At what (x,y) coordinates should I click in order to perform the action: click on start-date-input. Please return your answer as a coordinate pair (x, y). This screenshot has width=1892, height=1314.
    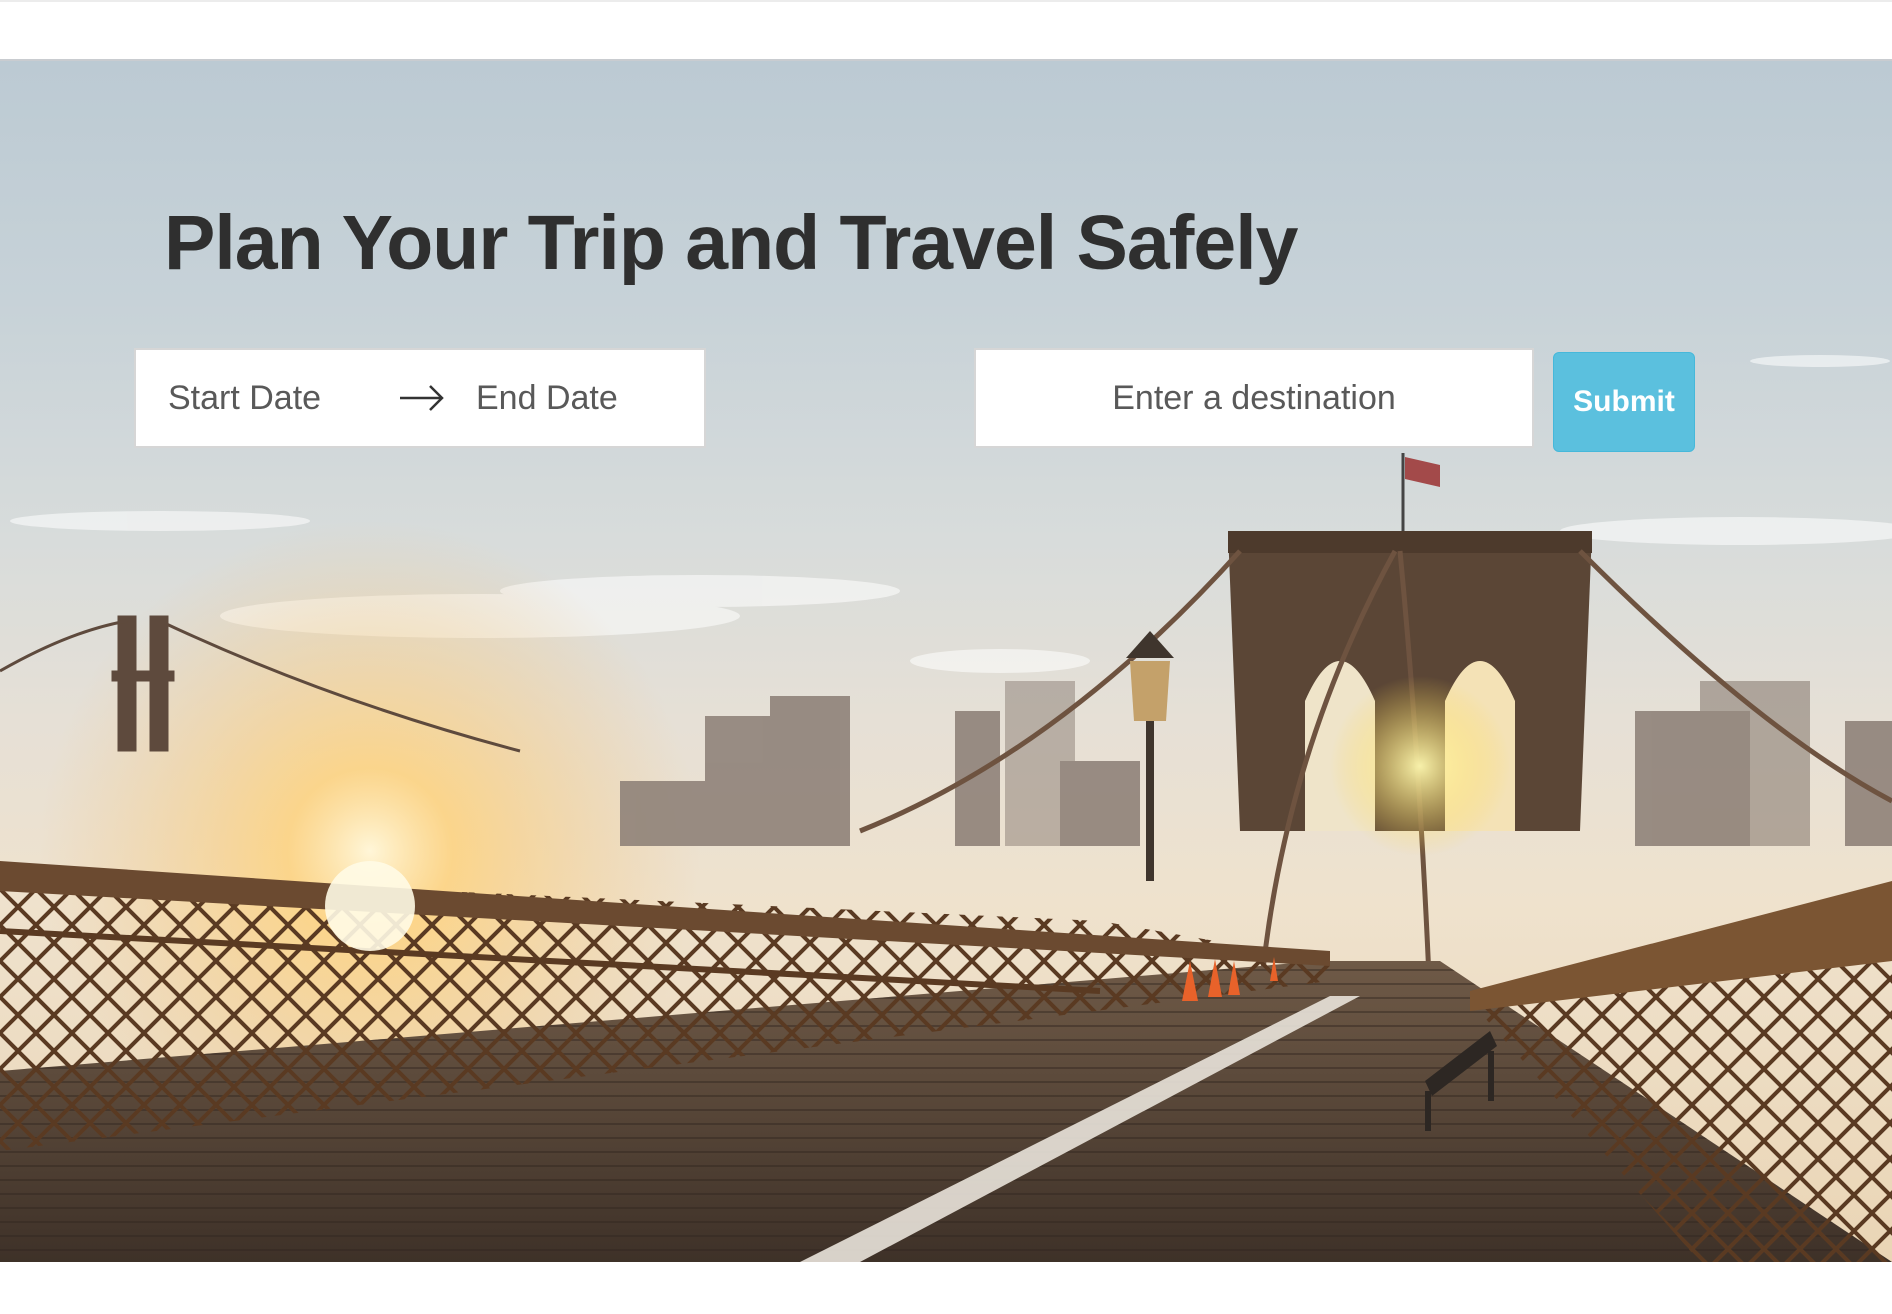
    Looking at the image, I should click on (268, 398).